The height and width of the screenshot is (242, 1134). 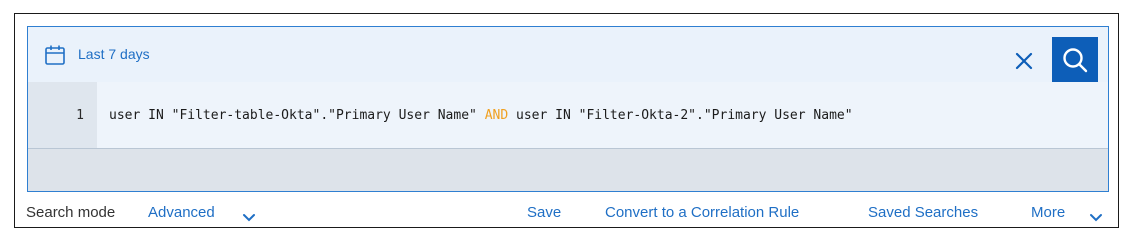 I want to click on line-number: 1, so click(x=80, y=115).